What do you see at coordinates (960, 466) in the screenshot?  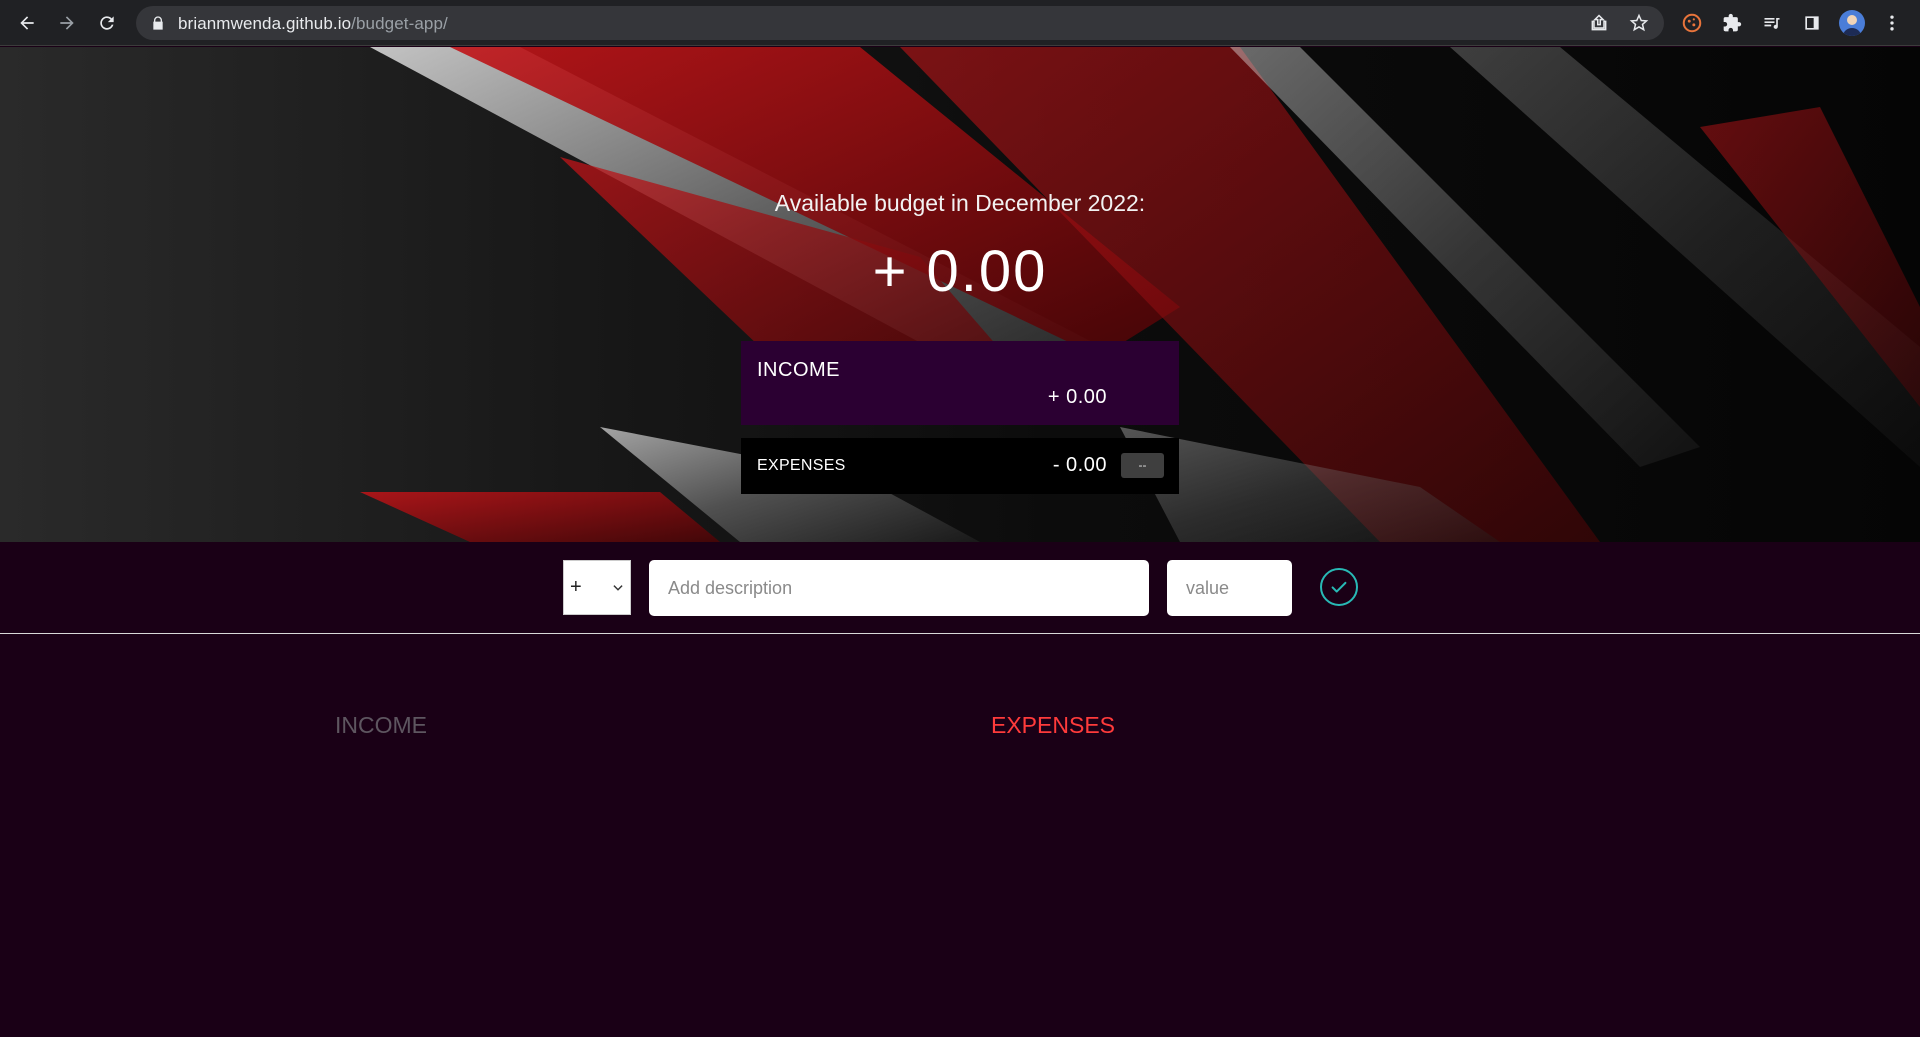 I see `expenses-summary-card: EXPENSES - 0.00 --` at bounding box center [960, 466].